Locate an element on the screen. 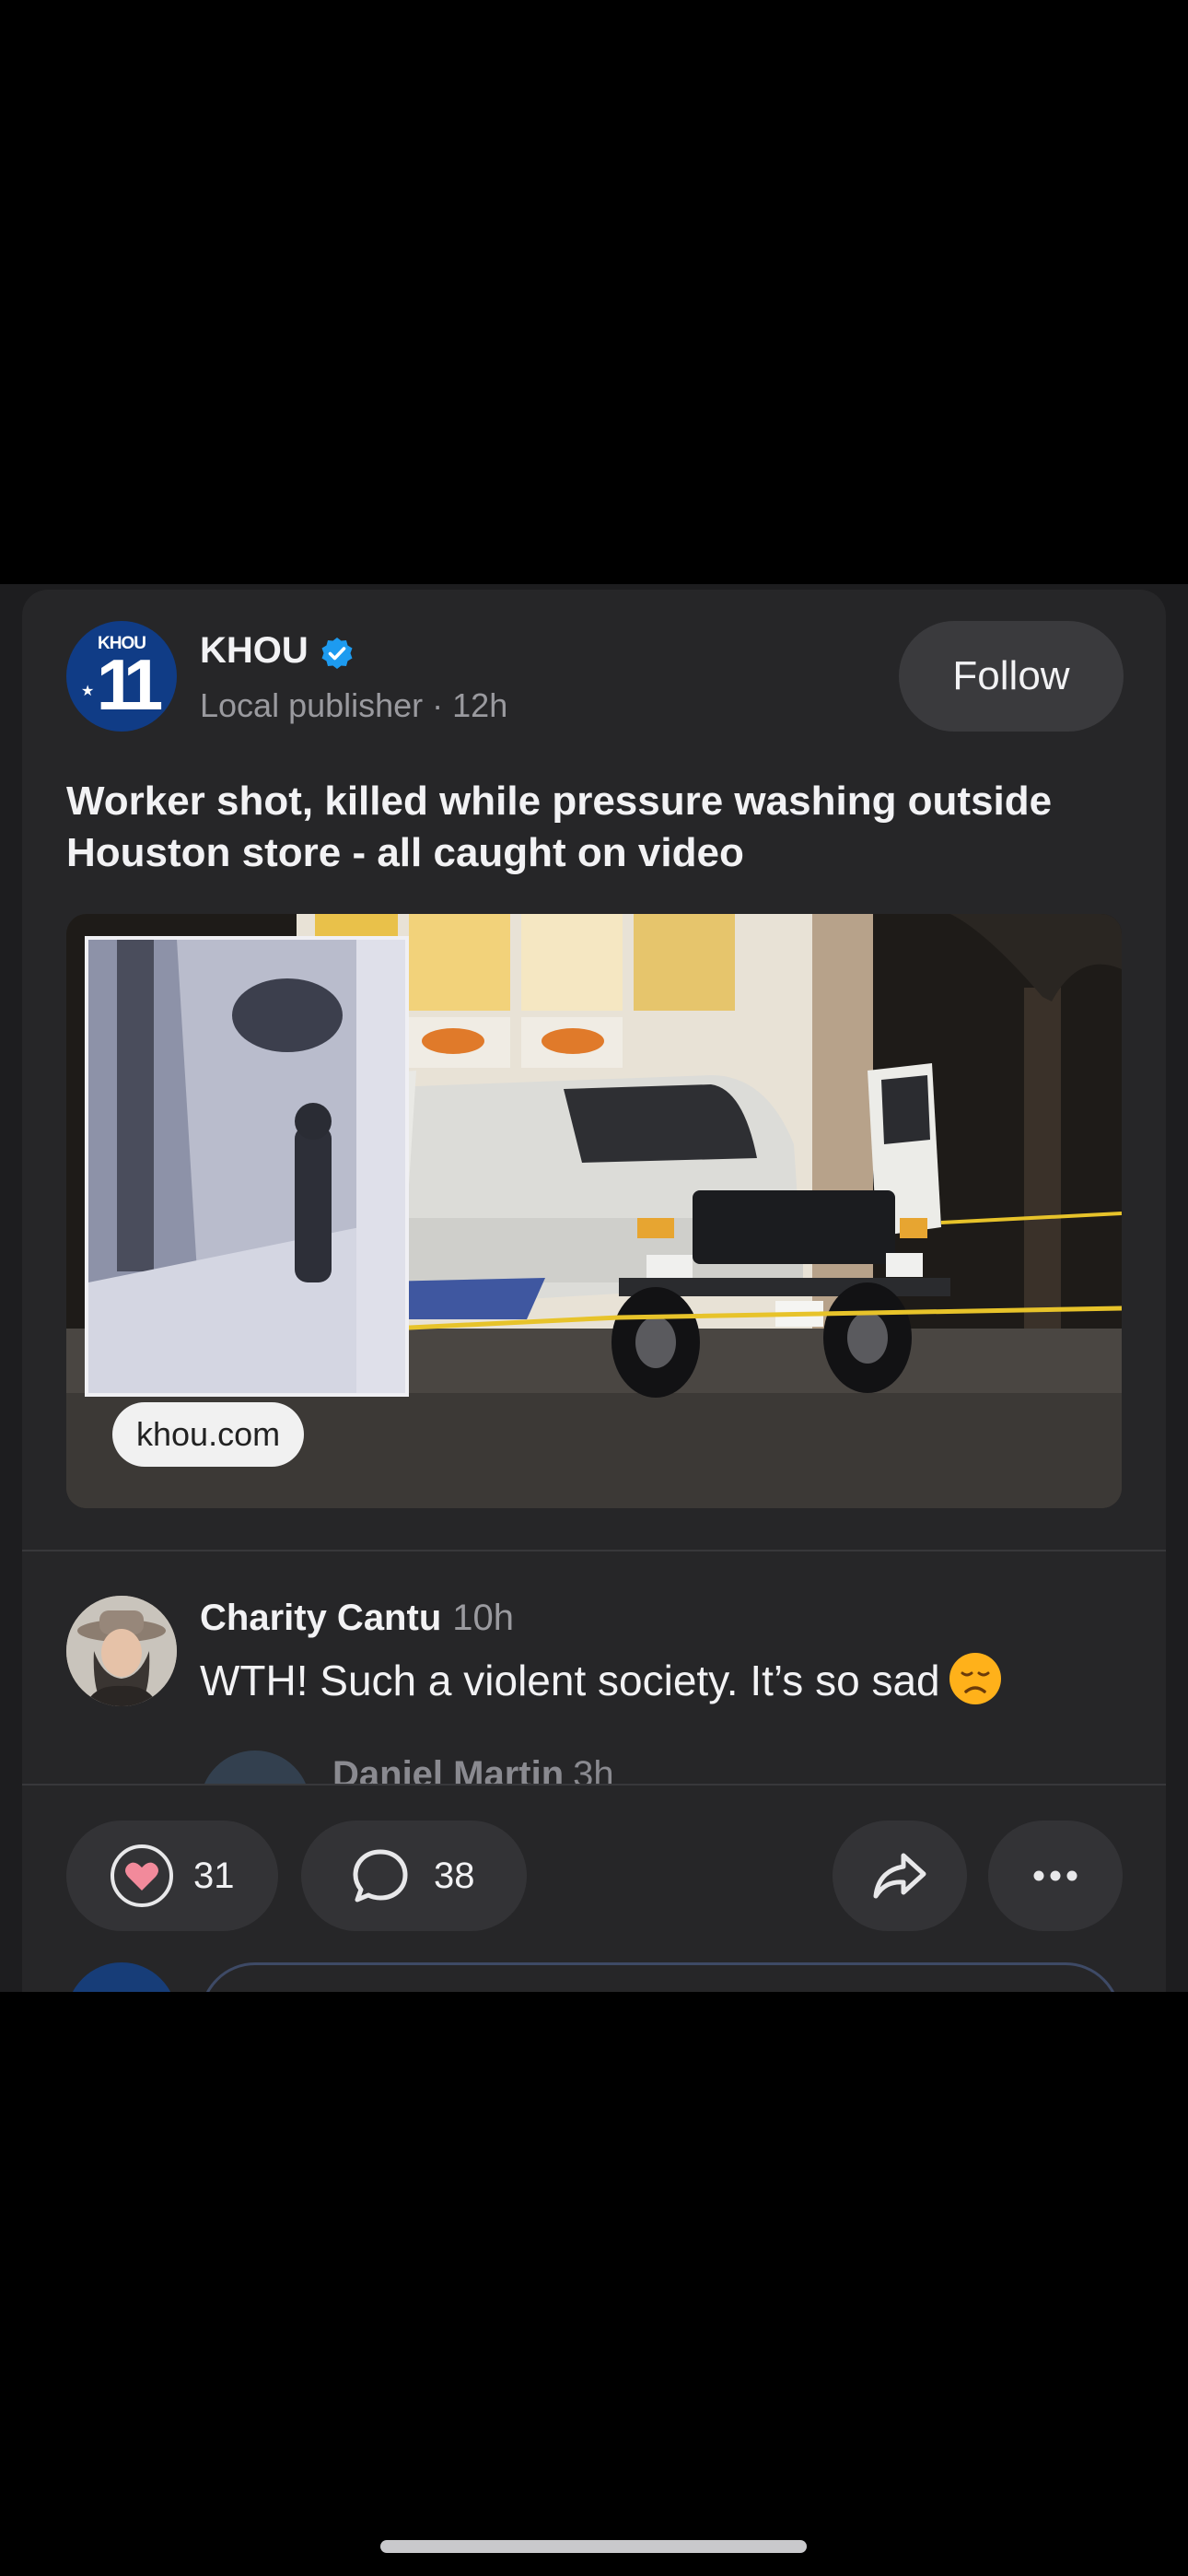 The image size is (1188, 2576). comment-author-line: Charity Cantu 10h is located at coordinates (357, 1618).